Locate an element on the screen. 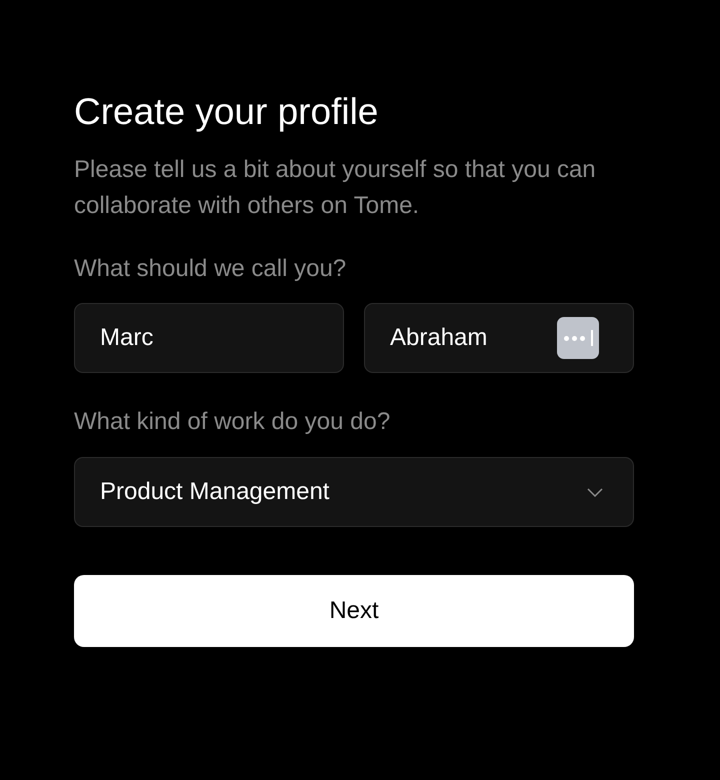 Image resolution: width=720 pixels, height=780 pixels. page-title: Create your profile is located at coordinates (227, 112).